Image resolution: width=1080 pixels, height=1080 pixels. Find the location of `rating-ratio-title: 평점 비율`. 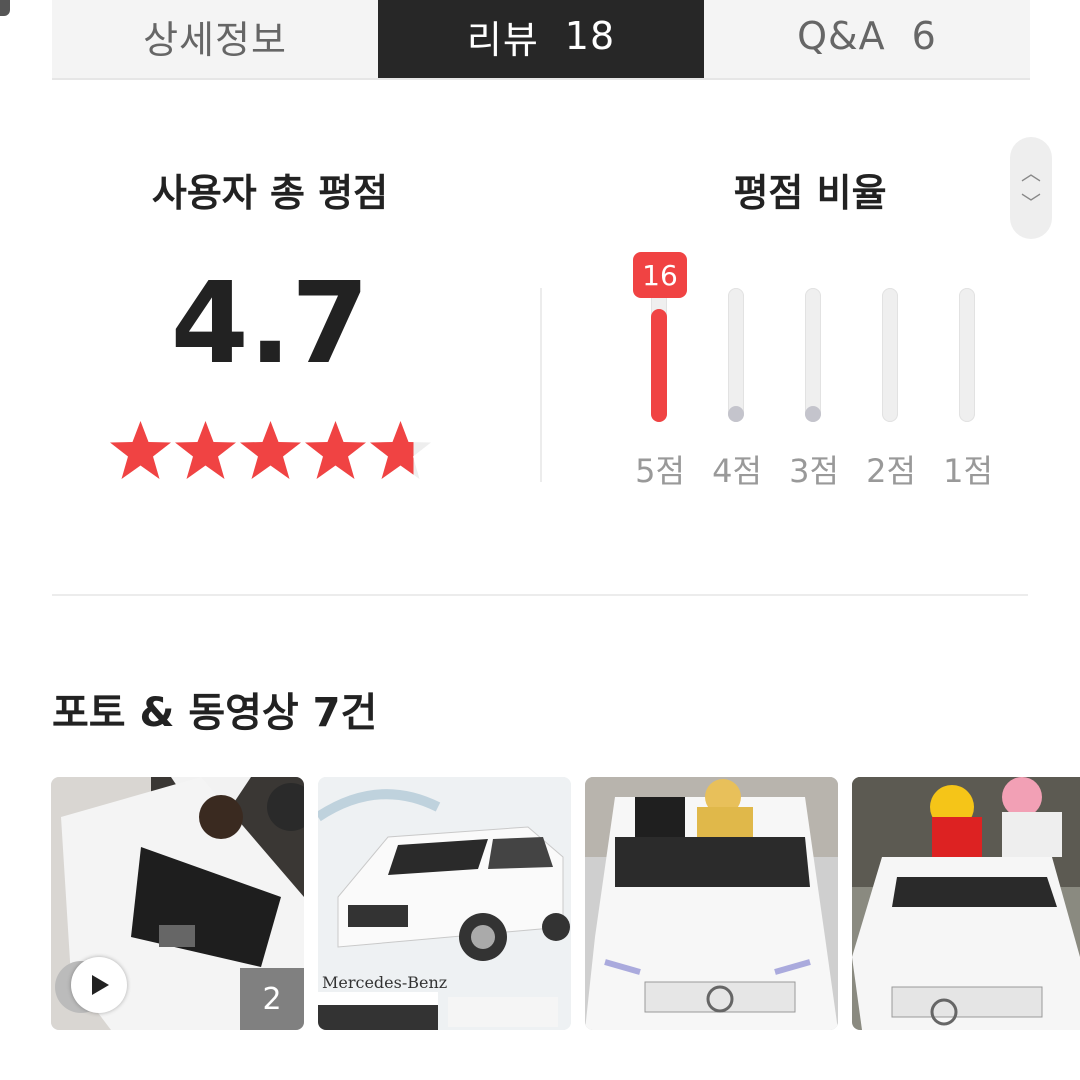

rating-ratio-title: 평점 비율 is located at coordinates (810, 193).